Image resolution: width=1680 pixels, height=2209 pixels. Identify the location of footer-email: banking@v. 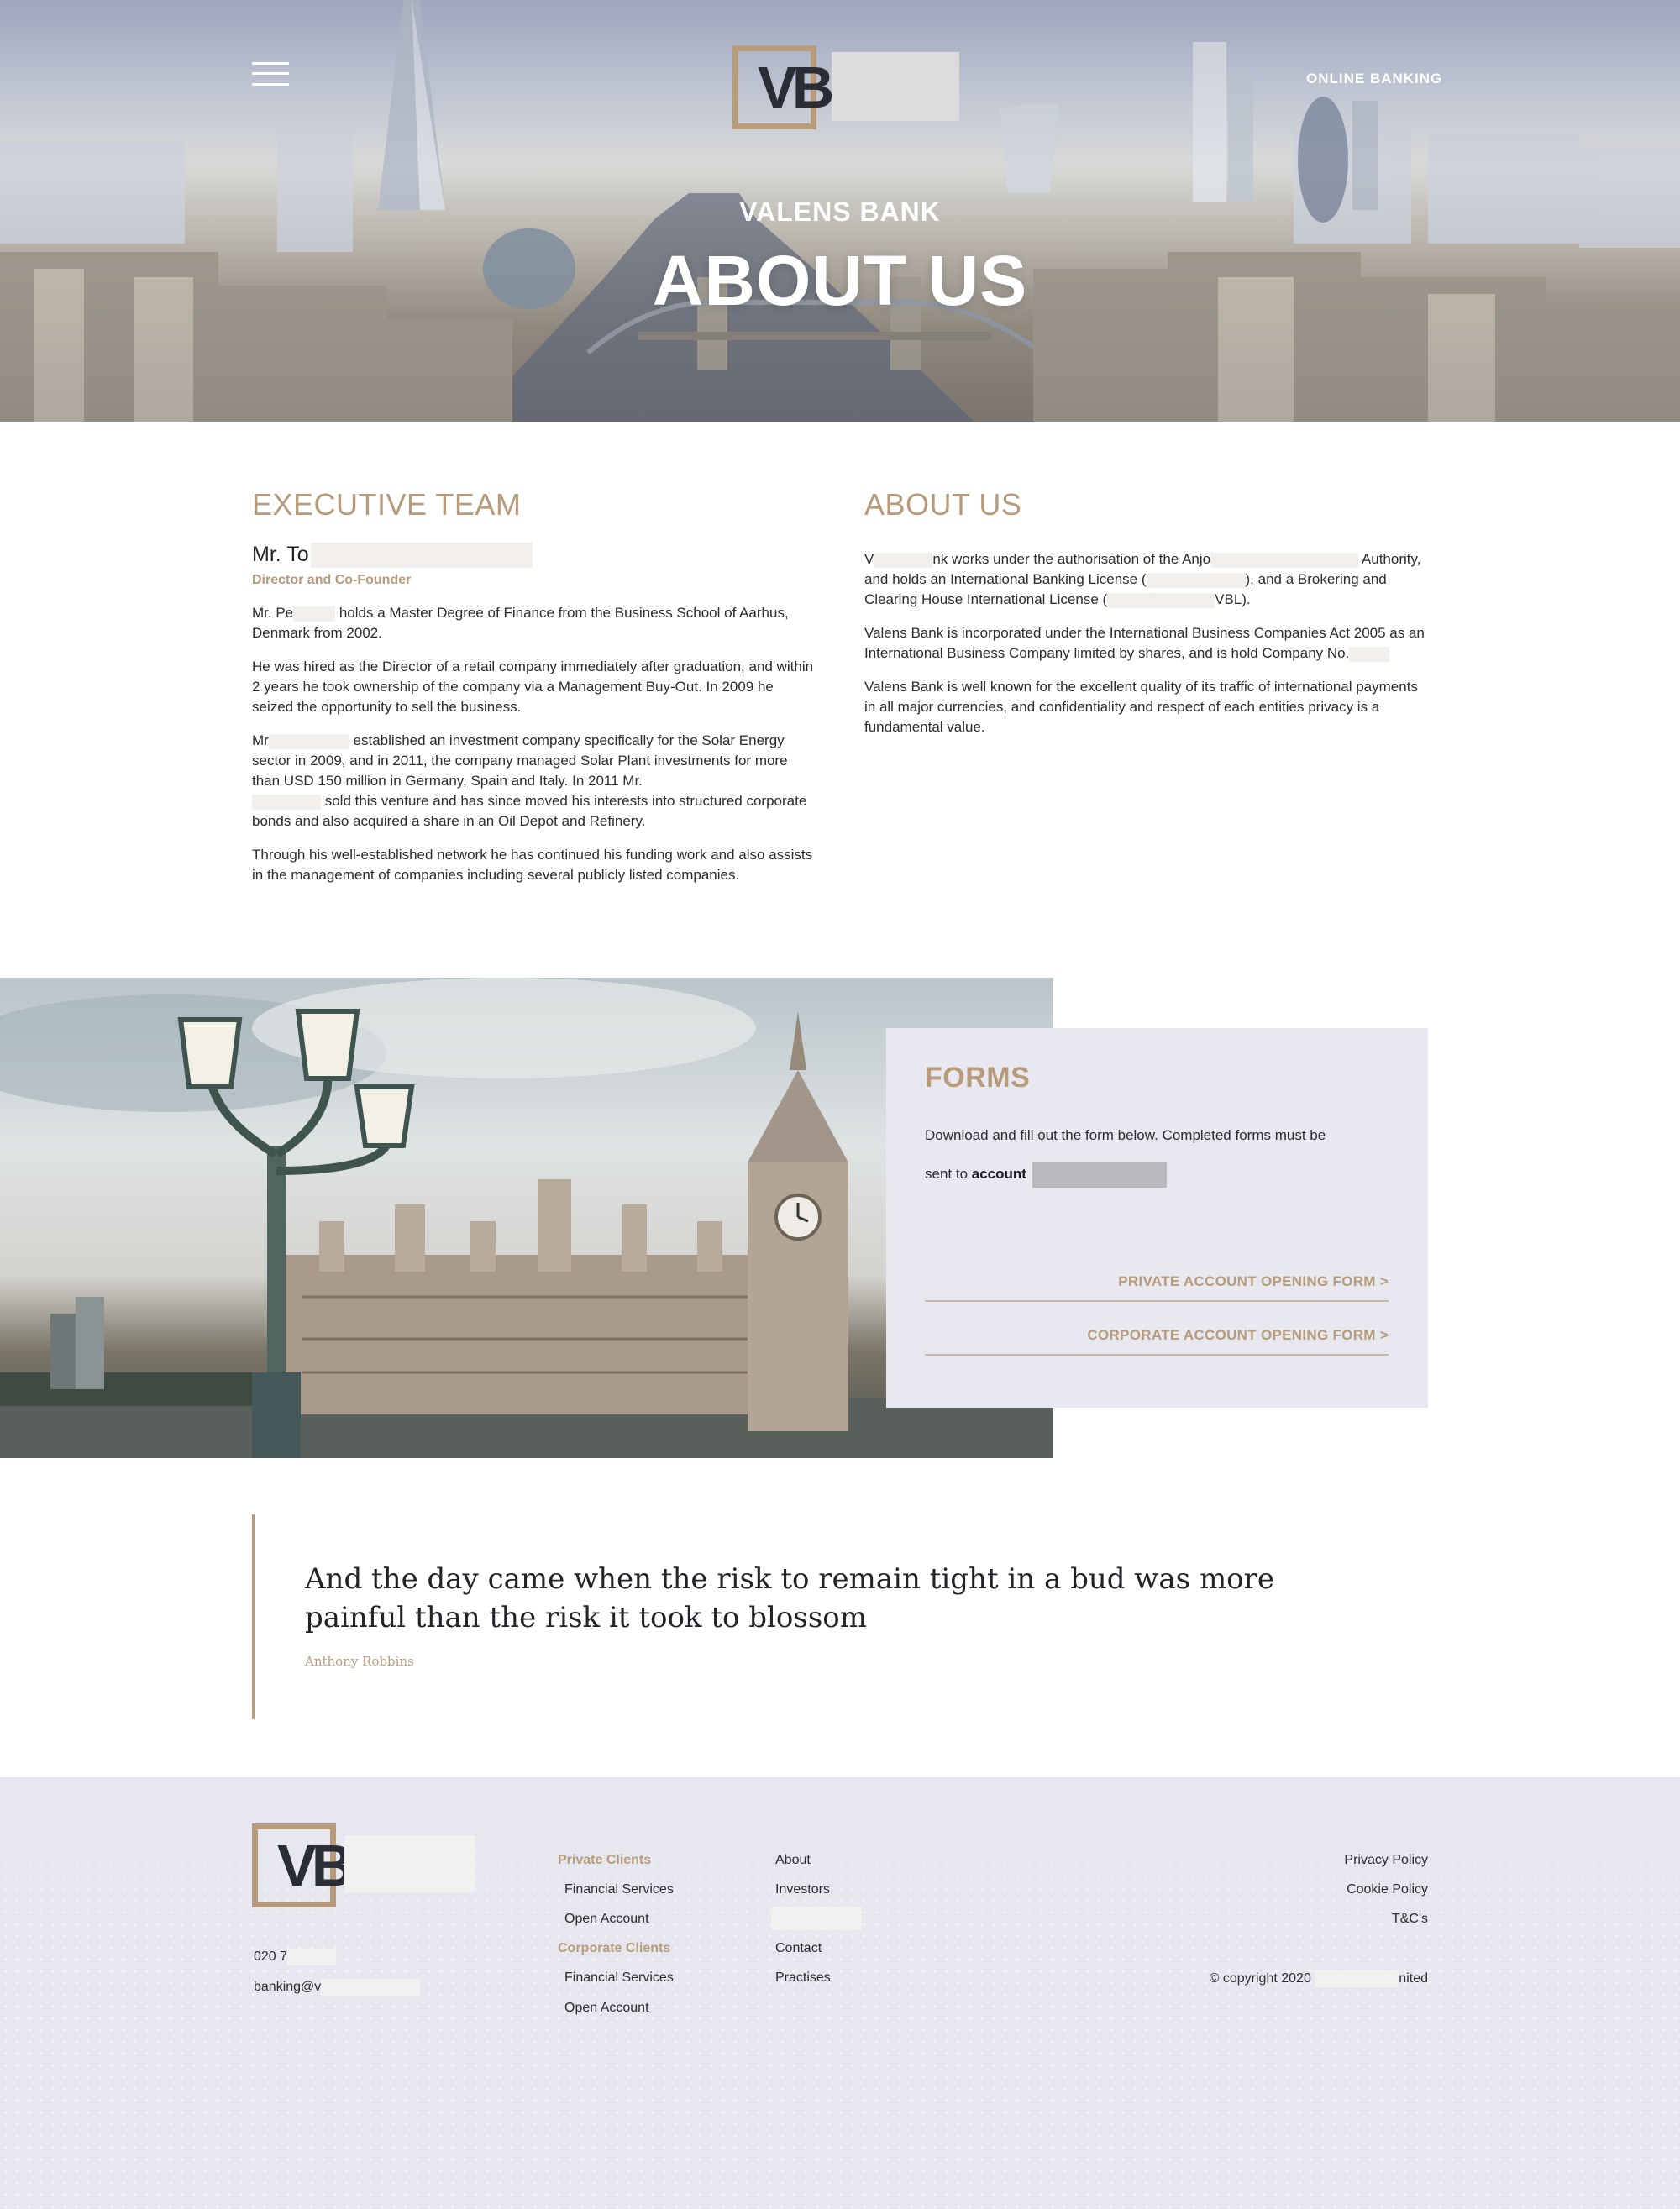
(337, 1987).